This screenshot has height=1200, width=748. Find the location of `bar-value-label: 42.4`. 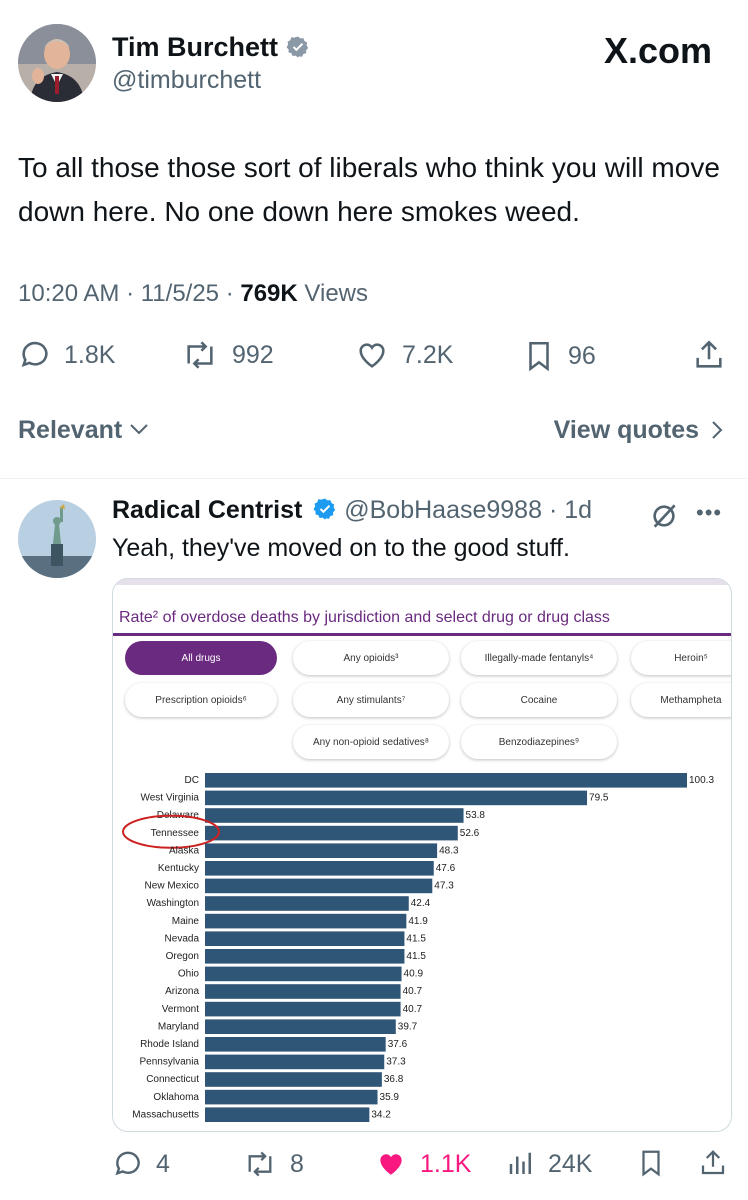

bar-value-label: 42.4 is located at coordinates (421, 903).